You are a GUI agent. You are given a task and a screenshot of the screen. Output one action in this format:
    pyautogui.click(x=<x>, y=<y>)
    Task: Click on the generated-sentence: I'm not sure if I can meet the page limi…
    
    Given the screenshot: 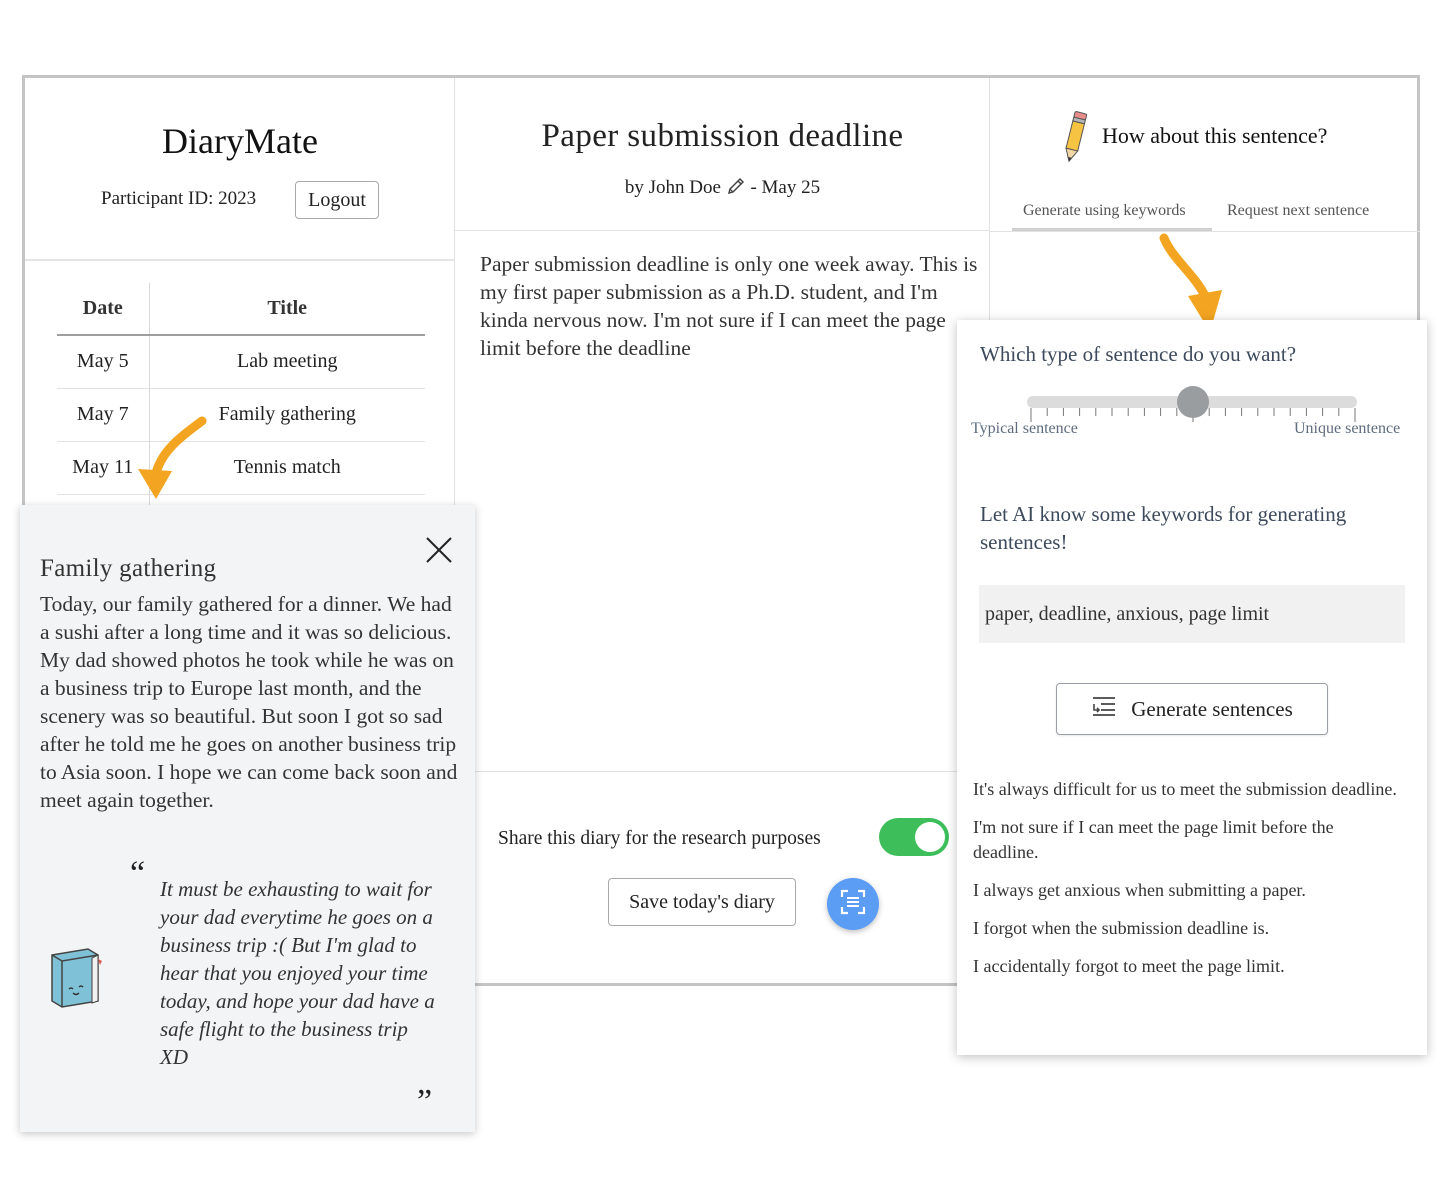 What is the action you would take?
    pyautogui.click(x=1188, y=840)
    